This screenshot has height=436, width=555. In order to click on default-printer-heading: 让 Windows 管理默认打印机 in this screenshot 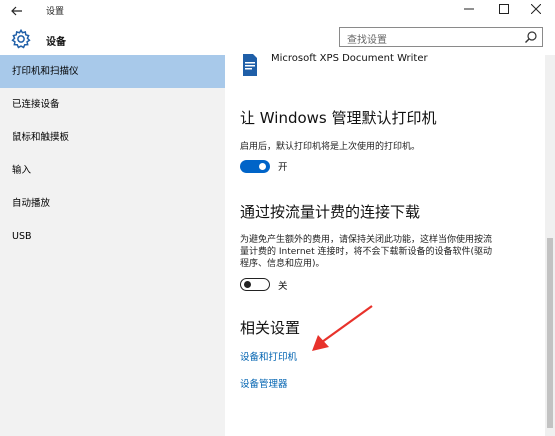, I will do `click(338, 118)`.